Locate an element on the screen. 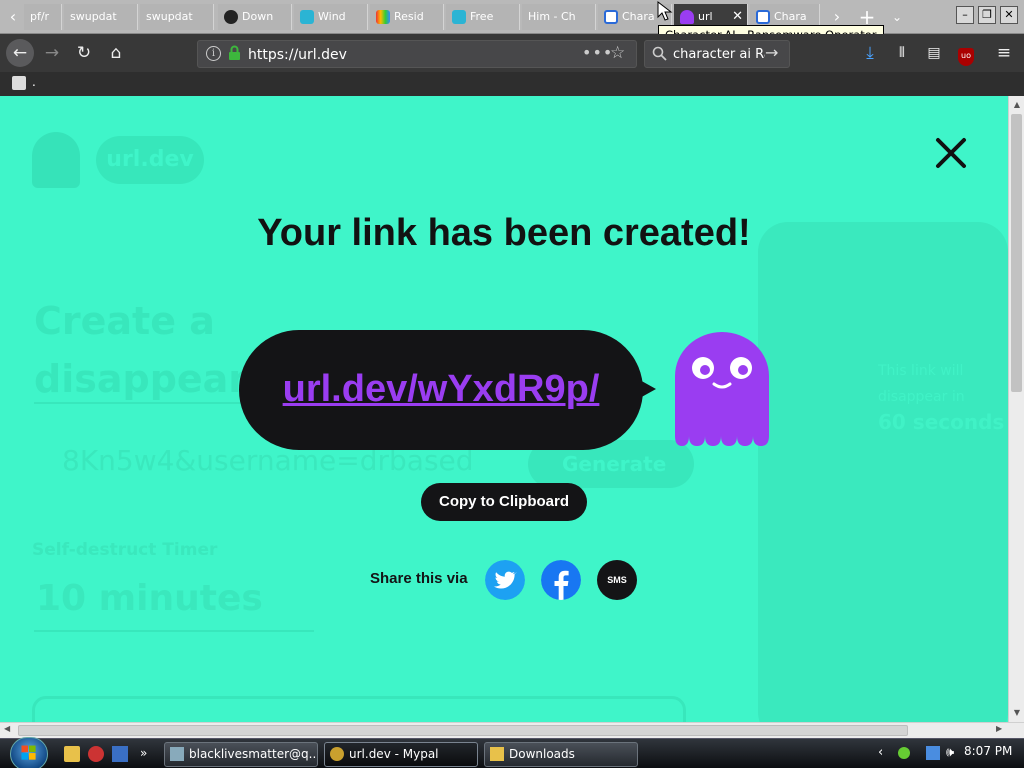 The height and width of the screenshot is (768, 1024). sidebar-icon: ▤ is located at coordinates (934, 53).